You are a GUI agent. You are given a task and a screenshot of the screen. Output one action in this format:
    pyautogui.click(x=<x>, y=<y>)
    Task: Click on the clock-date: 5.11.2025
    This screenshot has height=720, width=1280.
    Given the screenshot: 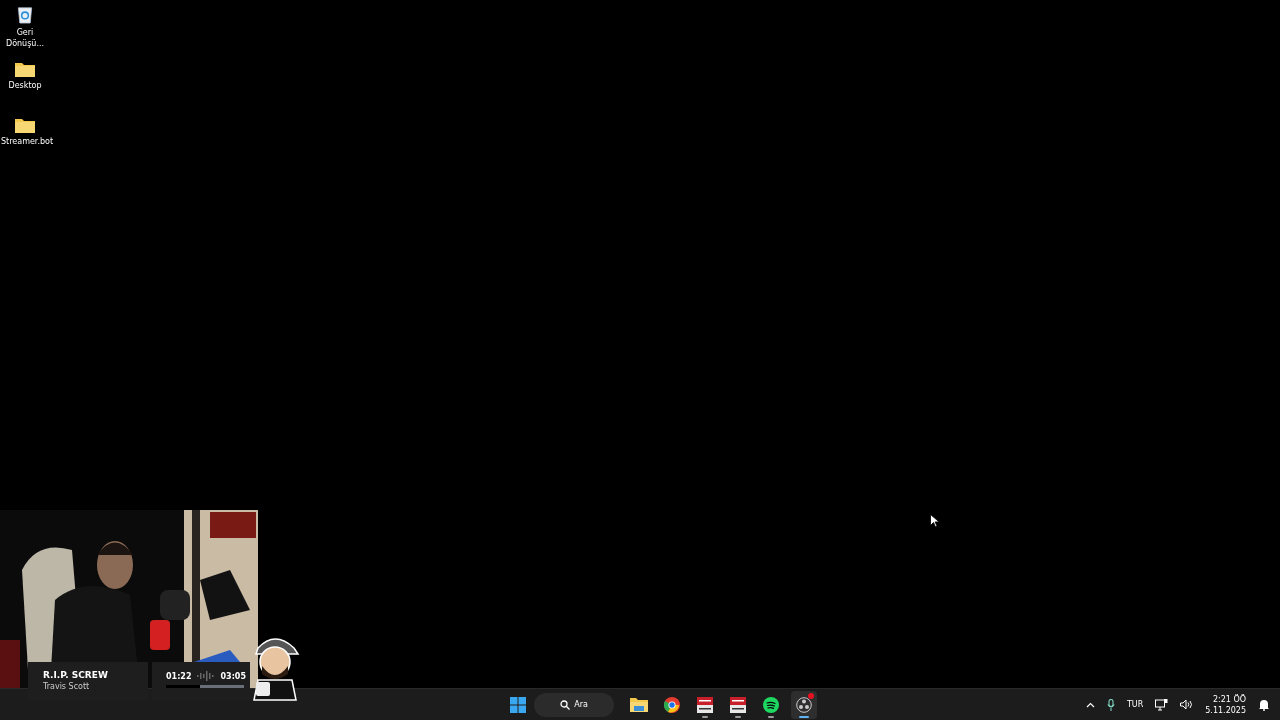 What is the action you would take?
    pyautogui.click(x=1225, y=710)
    